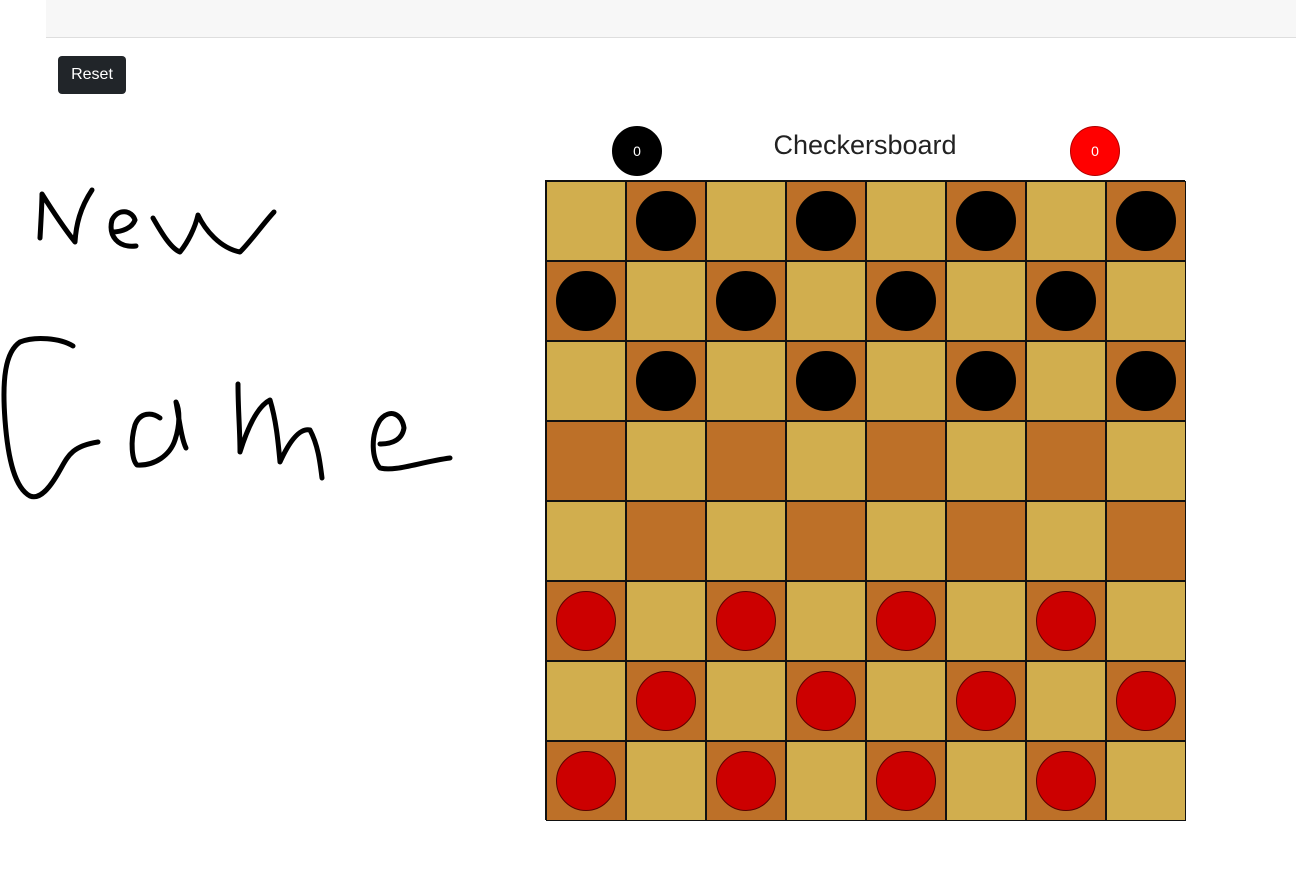 Image resolution: width=1296 pixels, height=874 pixels. Describe the element at coordinates (986, 621) in the screenshot. I see `board-square-r6-c6` at that location.